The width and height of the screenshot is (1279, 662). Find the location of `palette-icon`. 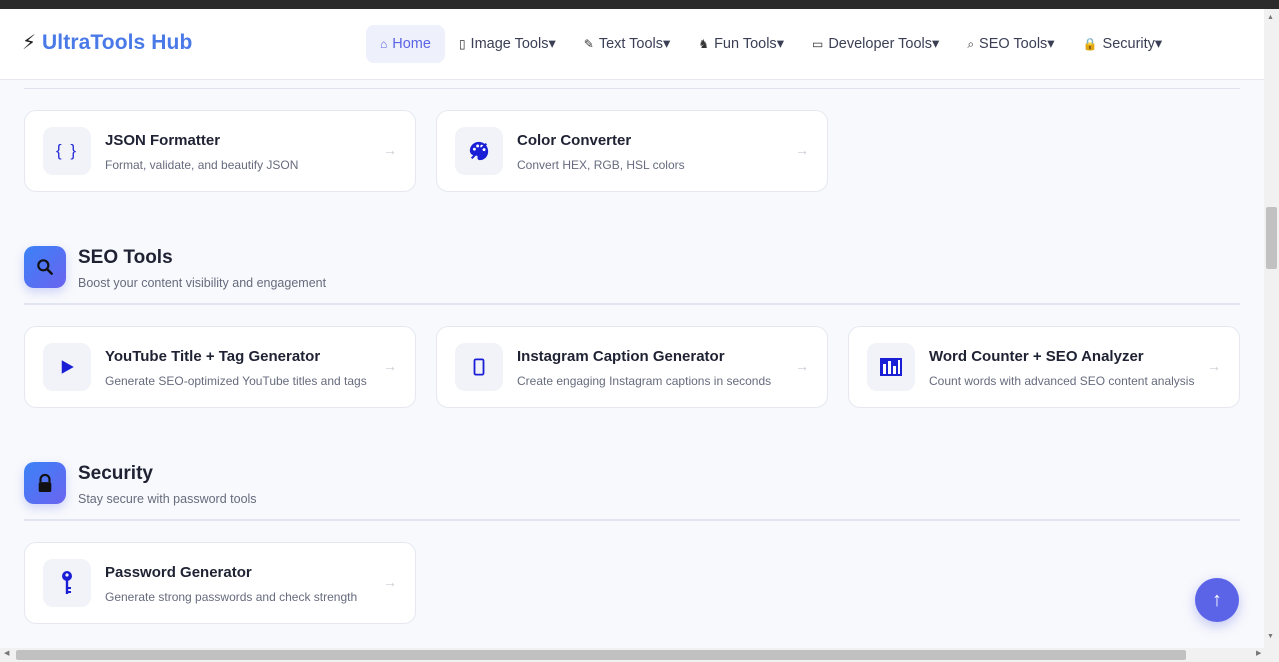

palette-icon is located at coordinates (479, 151).